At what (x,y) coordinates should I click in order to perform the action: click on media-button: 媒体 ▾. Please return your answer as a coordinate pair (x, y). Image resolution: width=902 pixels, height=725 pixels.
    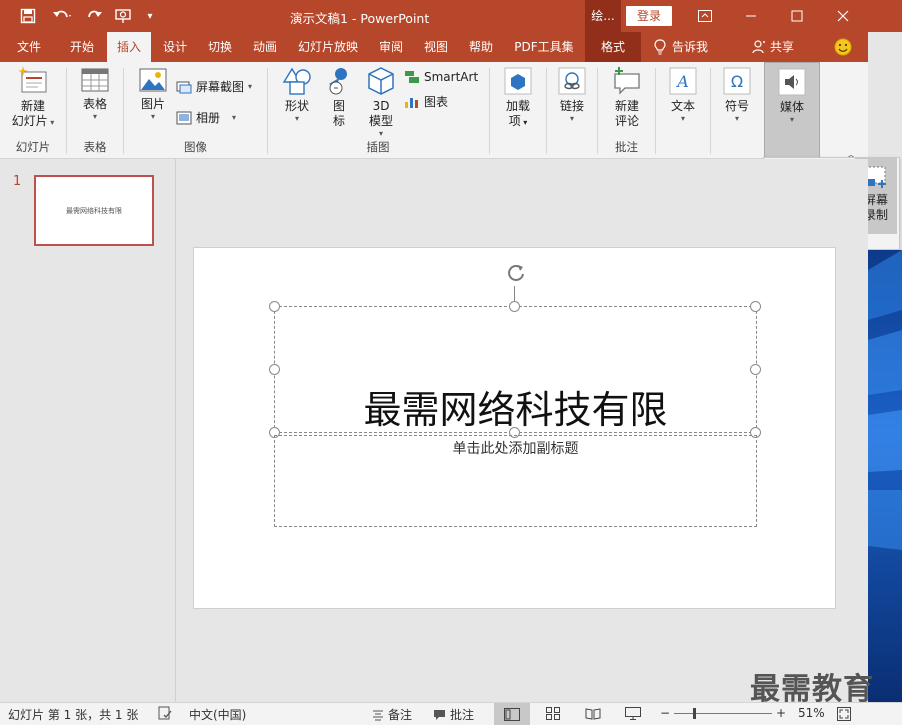
    Looking at the image, I should click on (792, 110).